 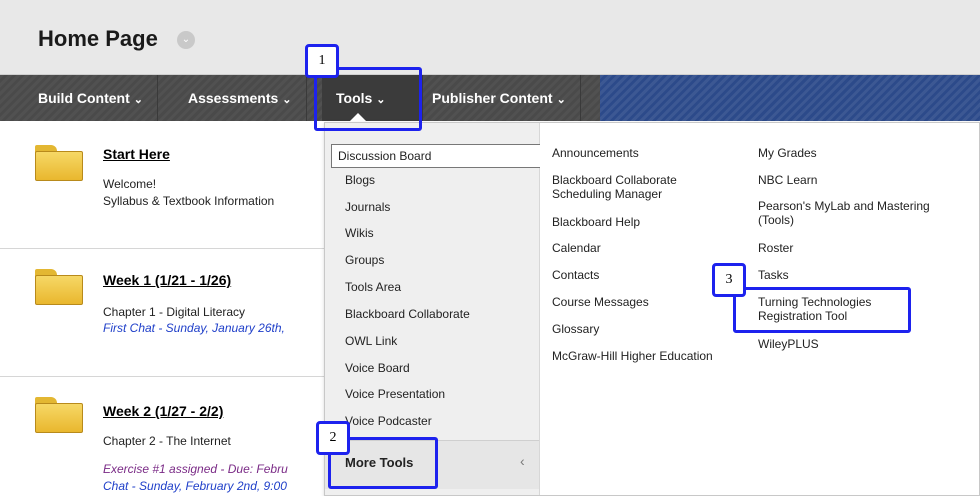 I want to click on nav-accent, so click(x=790, y=98).